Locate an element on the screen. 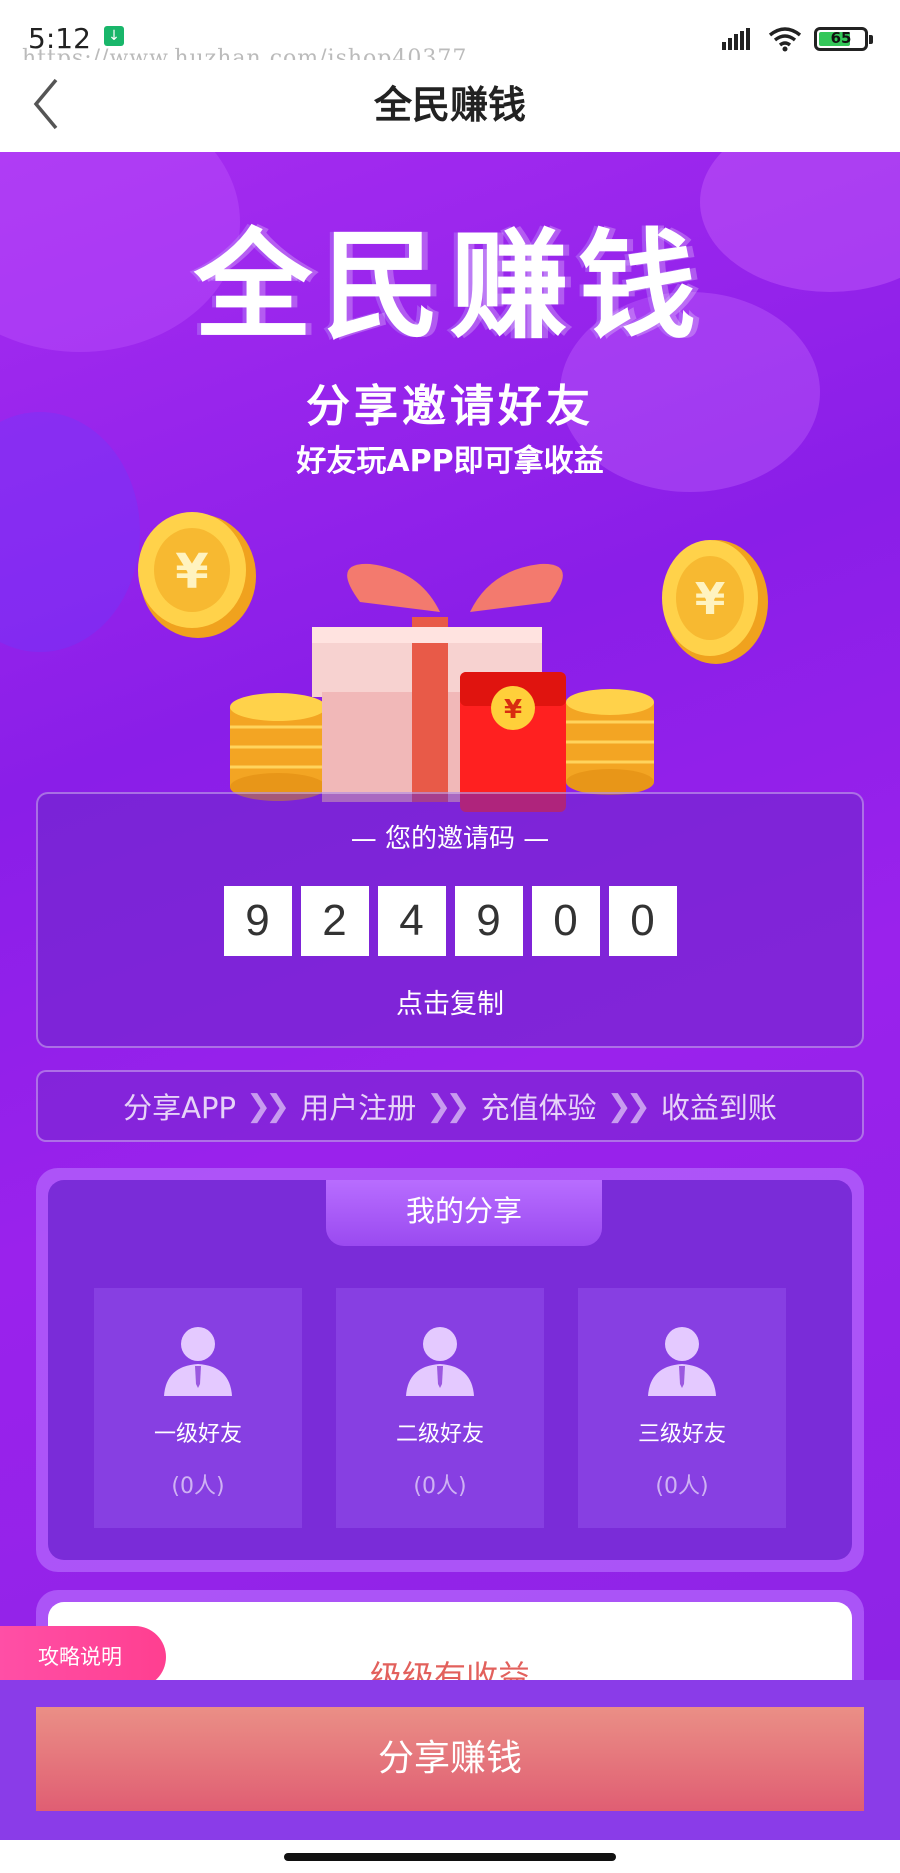  step-earnings: 收益到账 is located at coordinates (718, 1108).